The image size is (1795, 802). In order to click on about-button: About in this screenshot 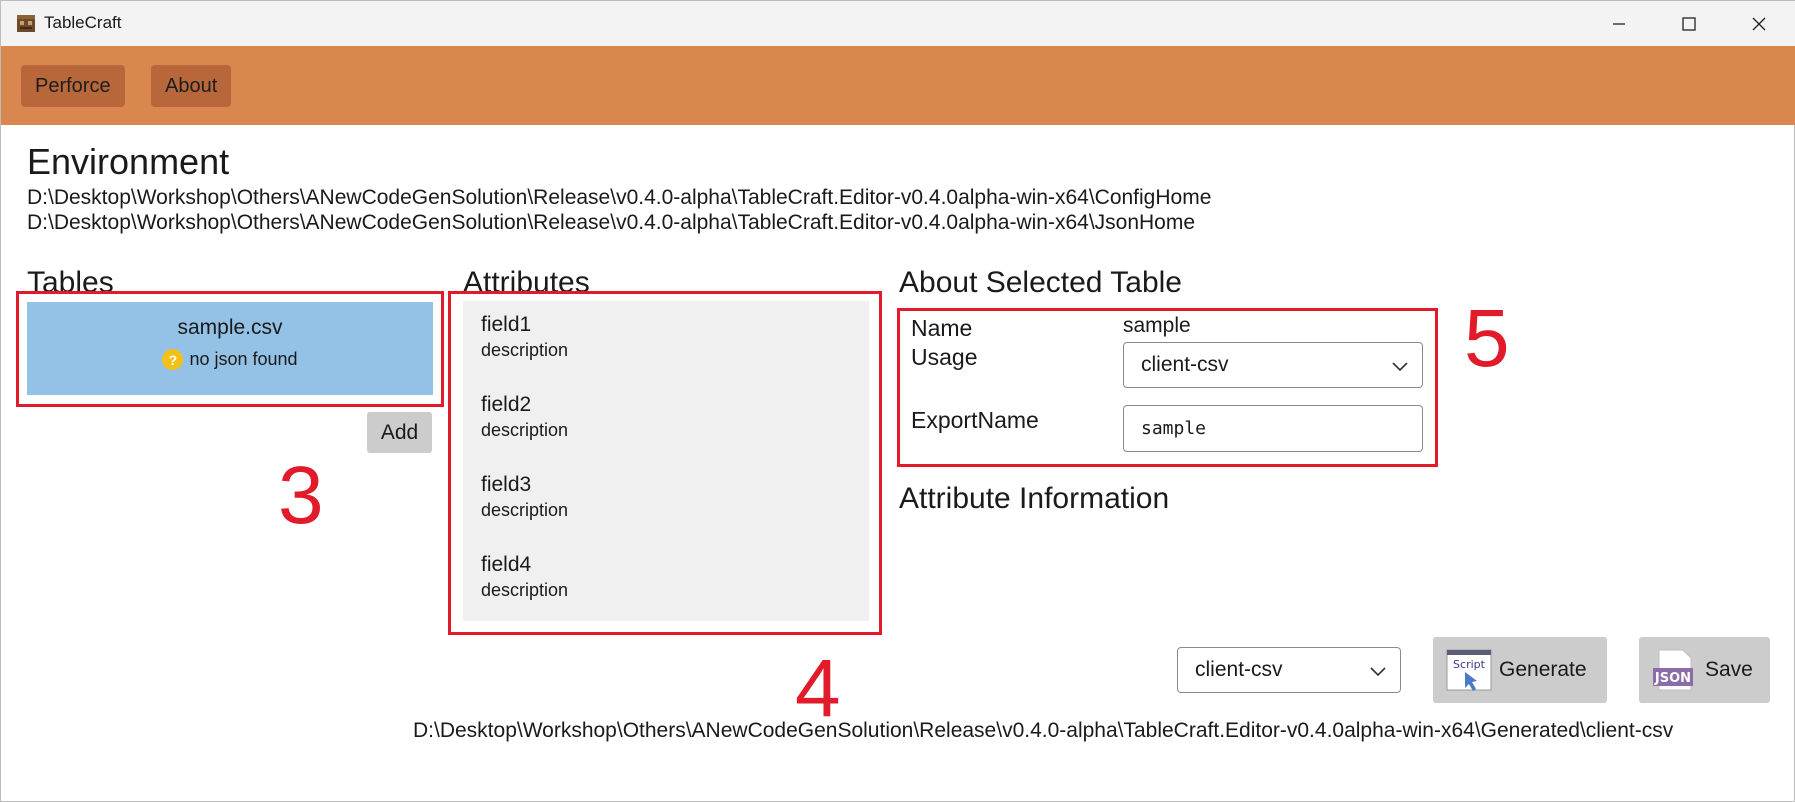, I will do `click(191, 86)`.